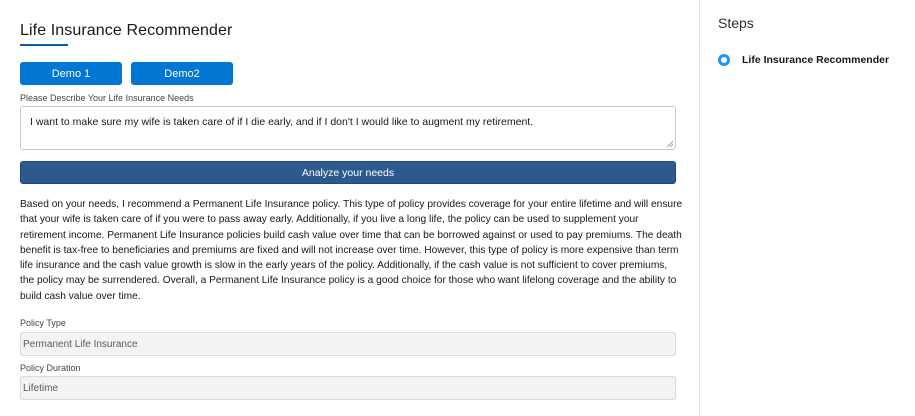 The width and height of the screenshot is (915, 416). I want to click on resize-handle-icon, so click(669, 143).